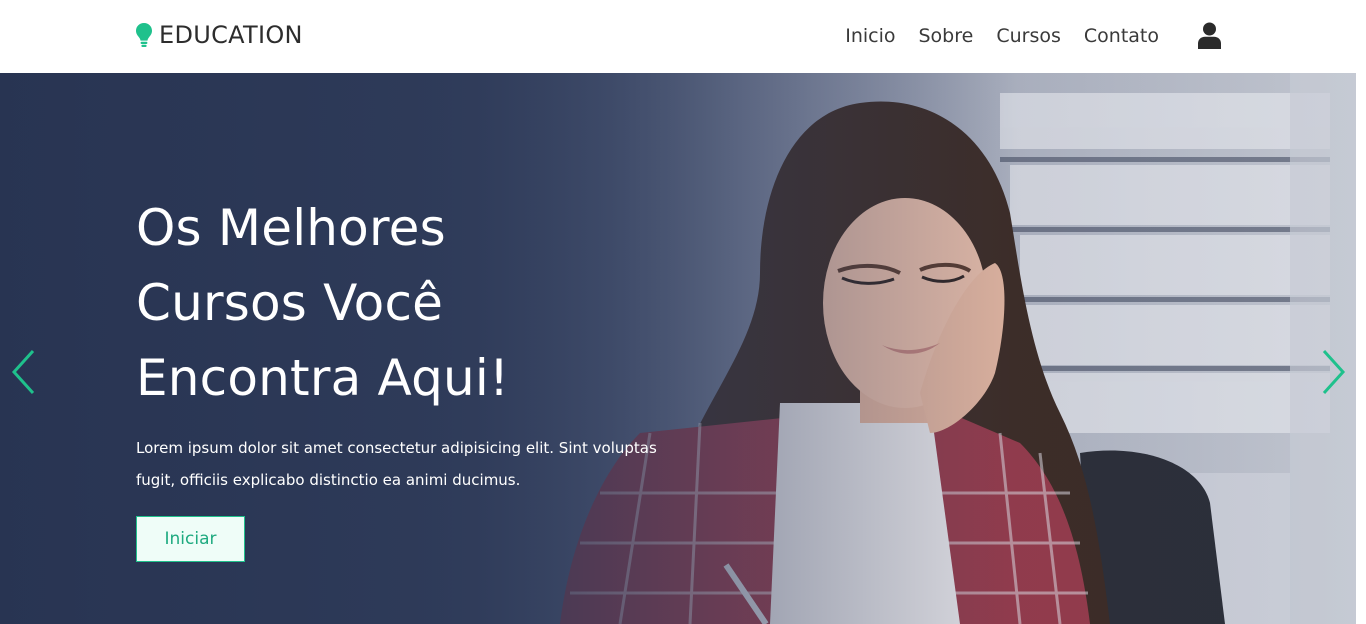  What do you see at coordinates (231, 35) in the screenshot?
I see `brand-name: EDUCATION` at bounding box center [231, 35].